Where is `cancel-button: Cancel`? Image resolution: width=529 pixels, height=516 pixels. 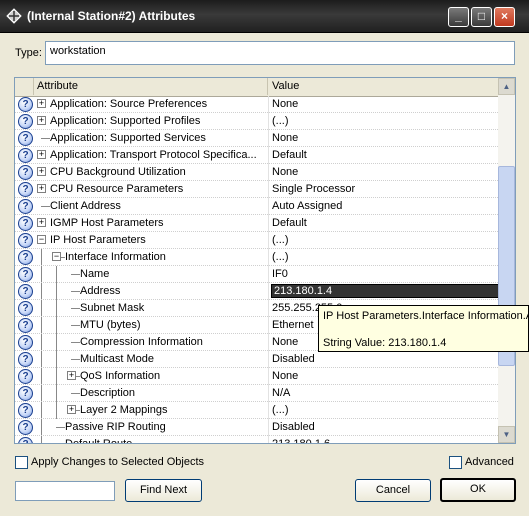 cancel-button: Cancel is located at coordinates (393, 490).